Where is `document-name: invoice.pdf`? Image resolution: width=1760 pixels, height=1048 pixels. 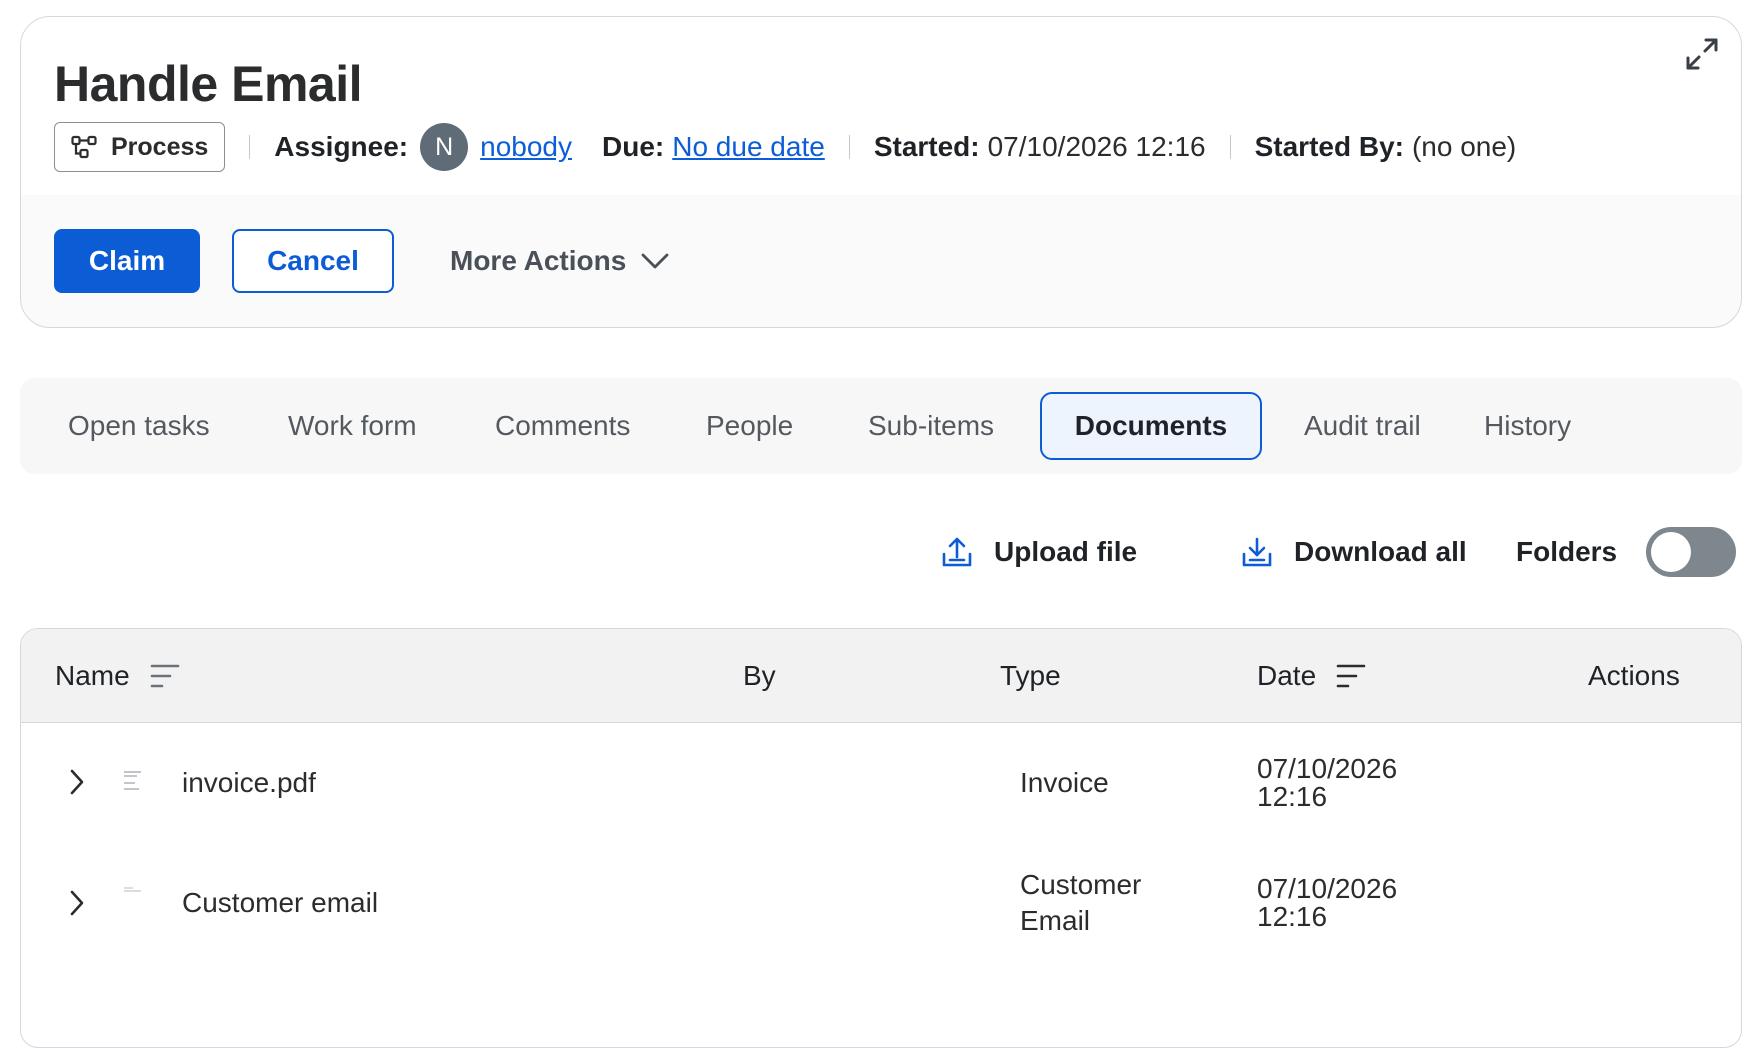 document-name: invoice.pdf is located at coordinates (249, 783).